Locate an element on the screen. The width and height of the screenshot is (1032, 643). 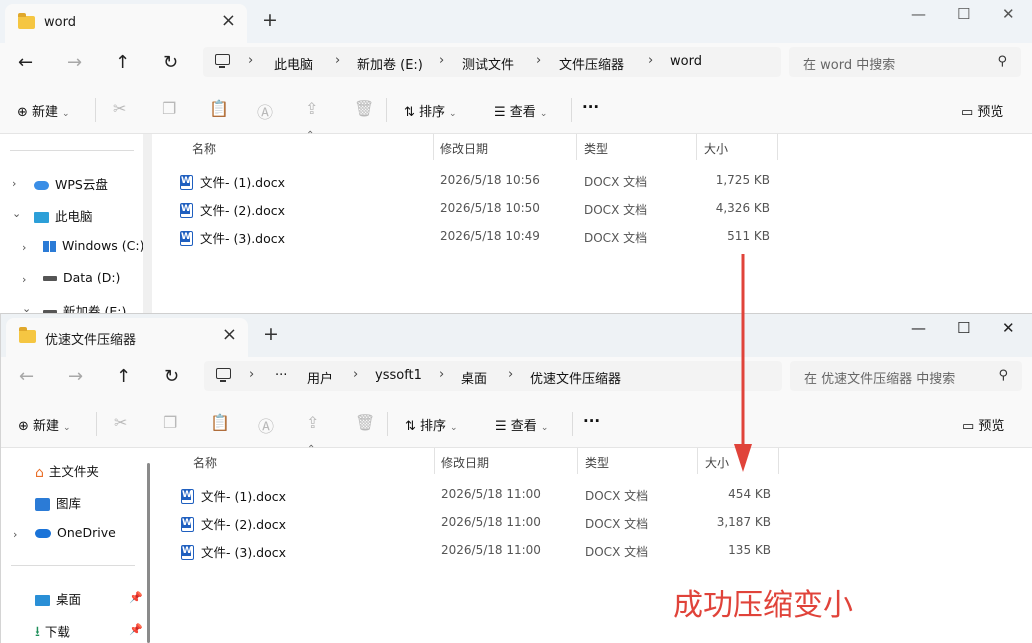
breadcrumb-item: 新加卷 (E:) is located at coordinates (390, 63).